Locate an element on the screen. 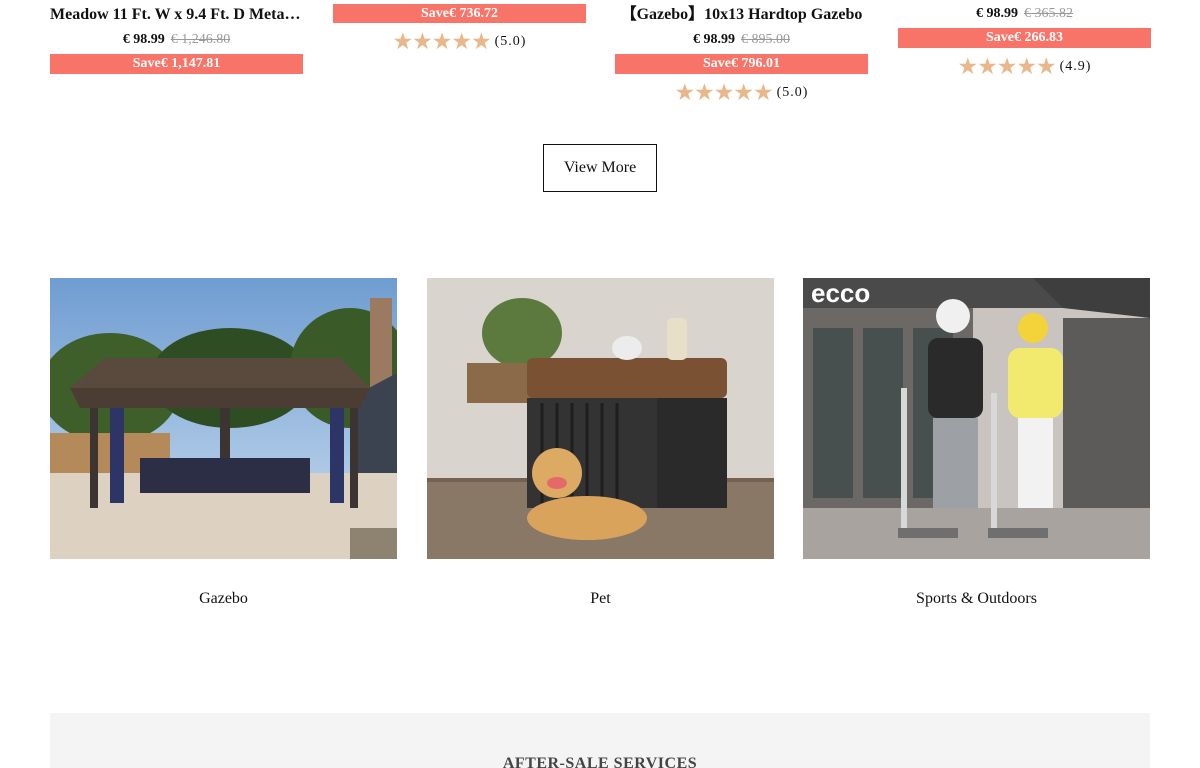 This screenshot has width=1200, height=768. category-label: Gazebo is located at coordinates (223, 599).